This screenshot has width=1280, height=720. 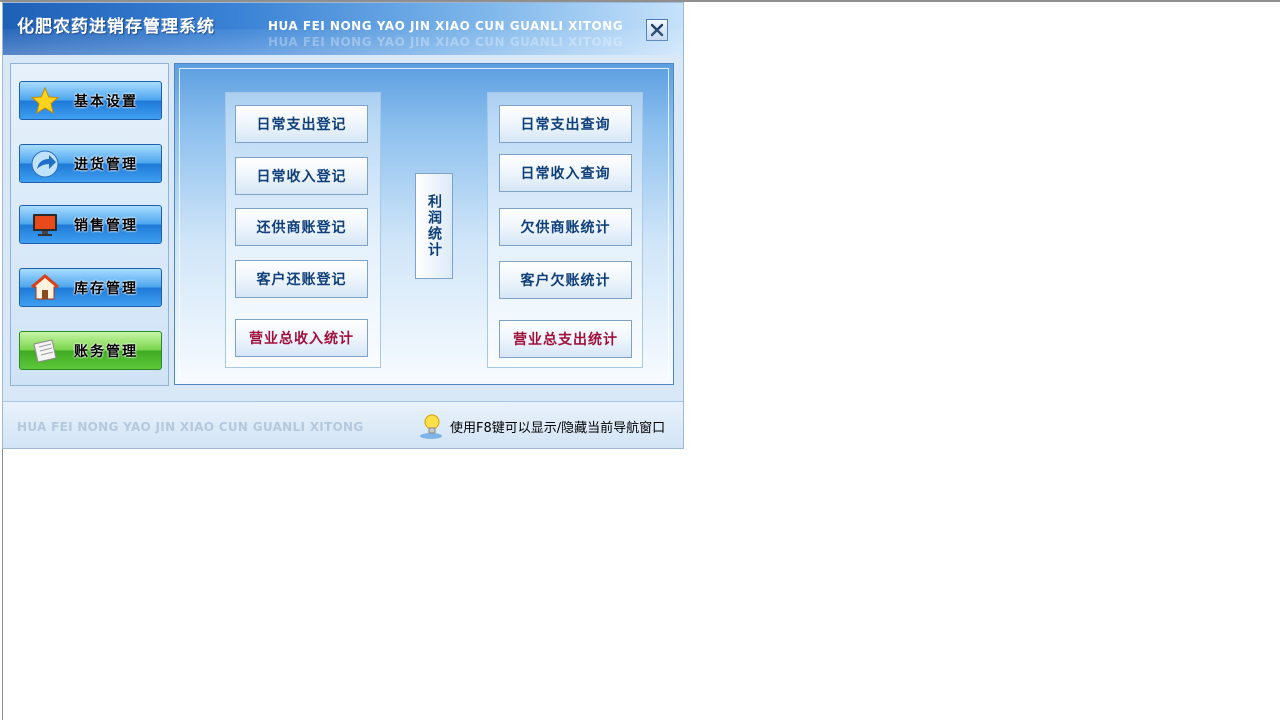 What do you see at coordinates (106, 101) in the screenshot?
I see `nav-label: 基本设置` at bounding box center [106, 101].